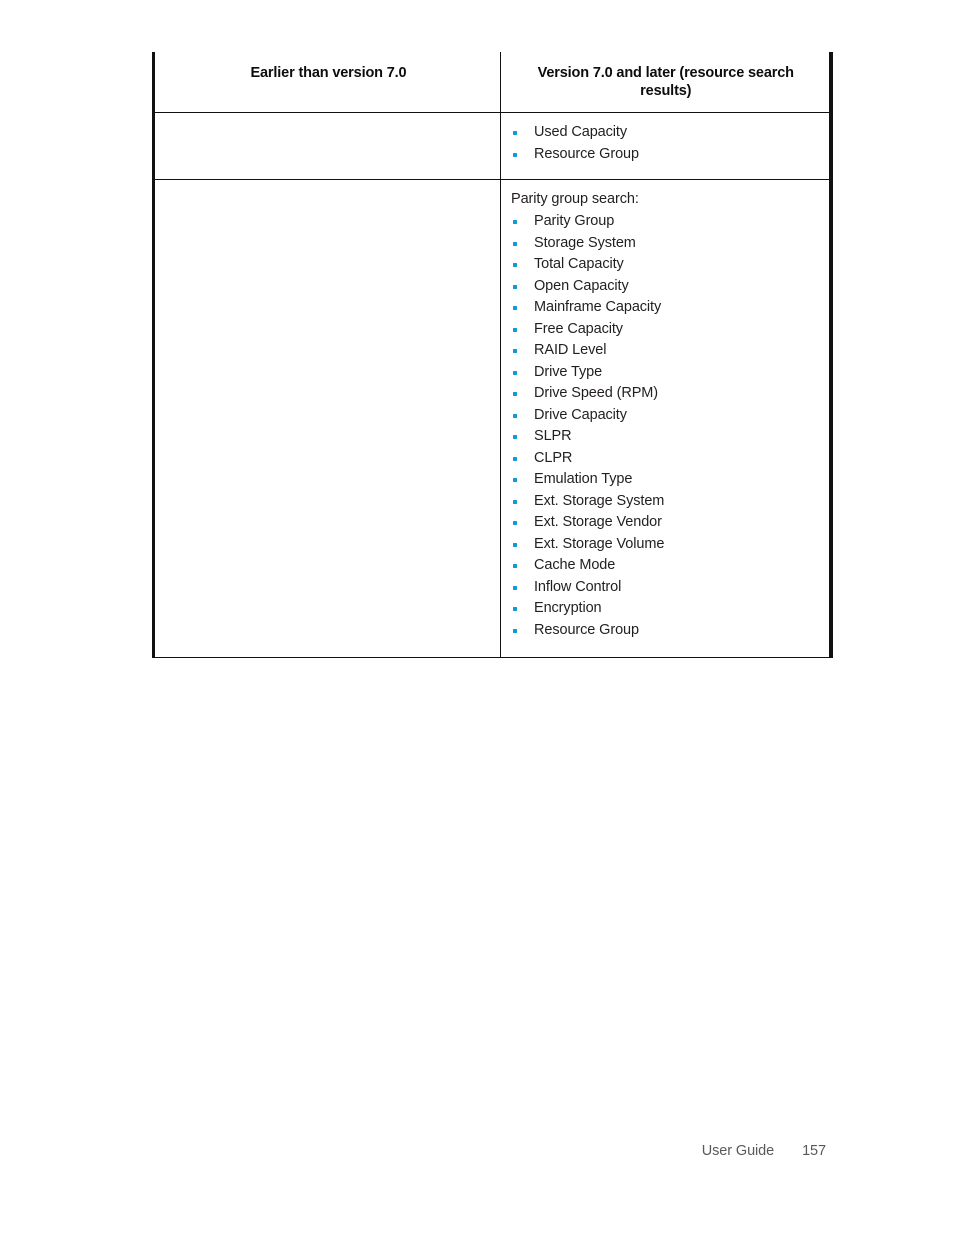  What do you see at coordinates (598, 522) in the screenshot?
I see `list-item-label: Ext. Storage Vendor` at bounding box center [598, 522].